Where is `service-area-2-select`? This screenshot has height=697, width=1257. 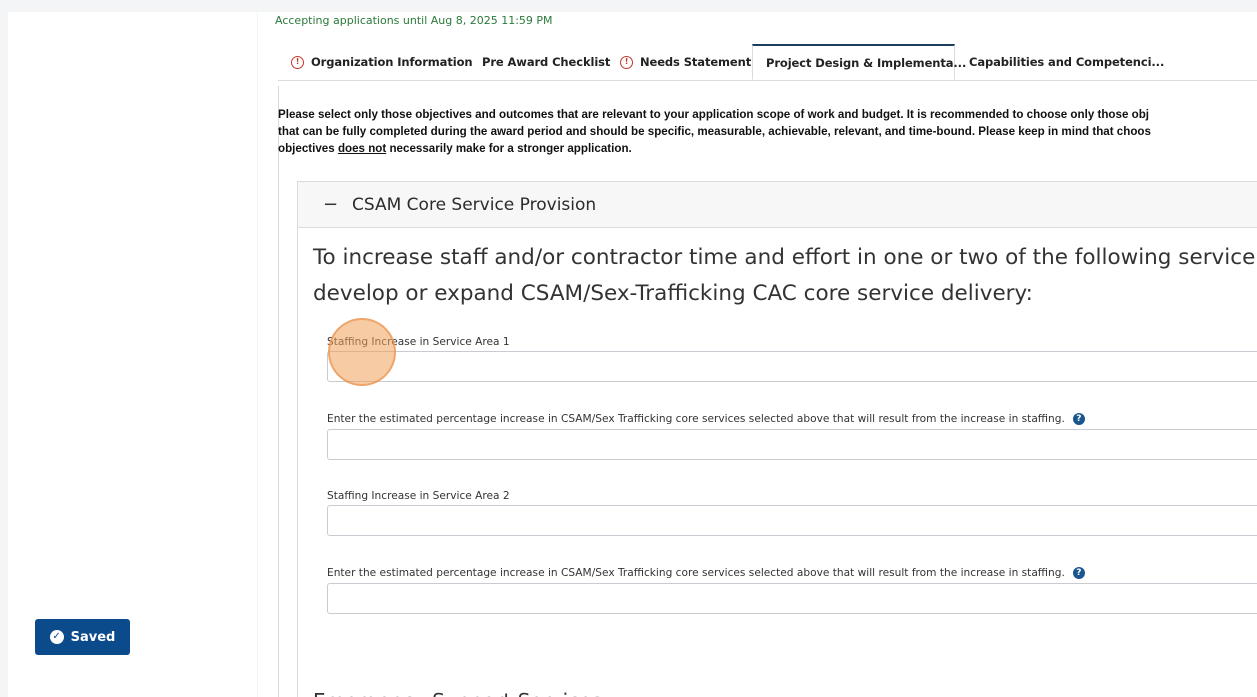
service-area-2-select is located at coordinates (792, 520).